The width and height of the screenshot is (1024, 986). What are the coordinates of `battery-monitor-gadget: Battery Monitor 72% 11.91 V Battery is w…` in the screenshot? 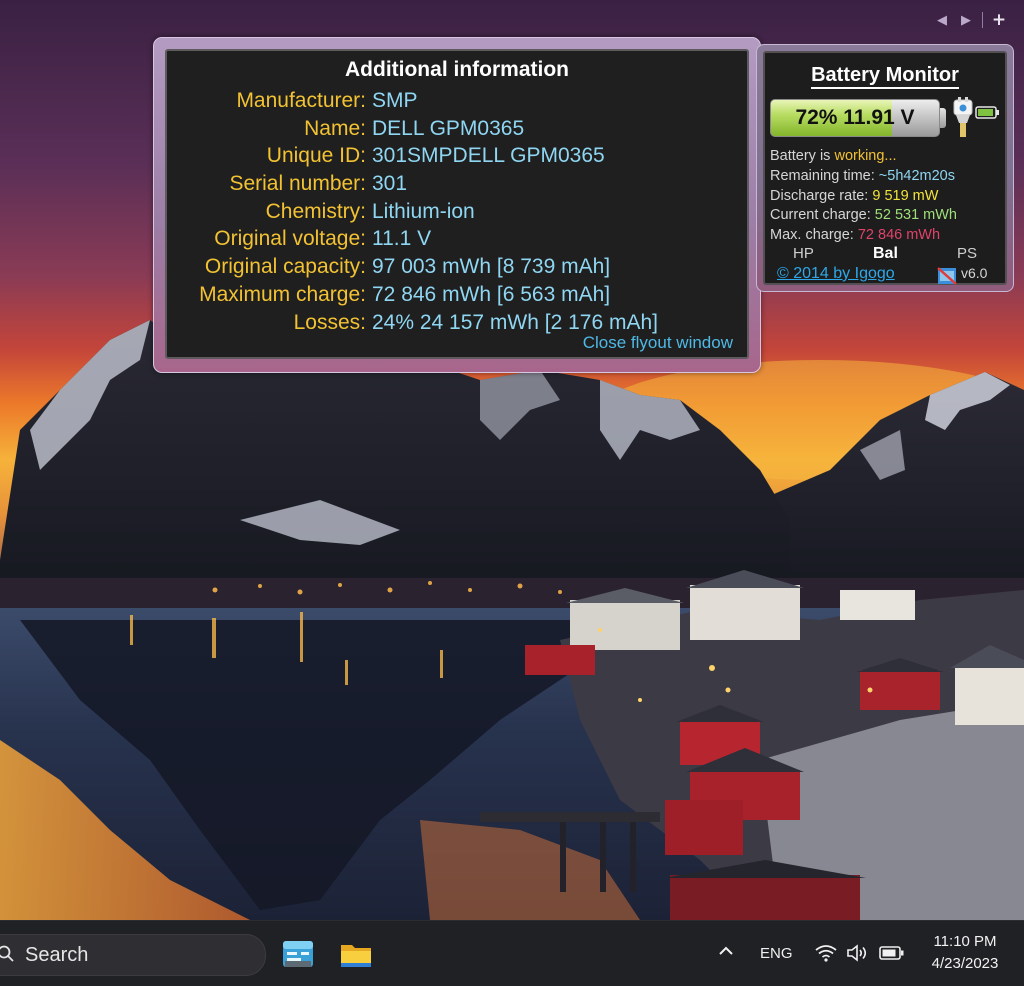 It's located at (885, 168).